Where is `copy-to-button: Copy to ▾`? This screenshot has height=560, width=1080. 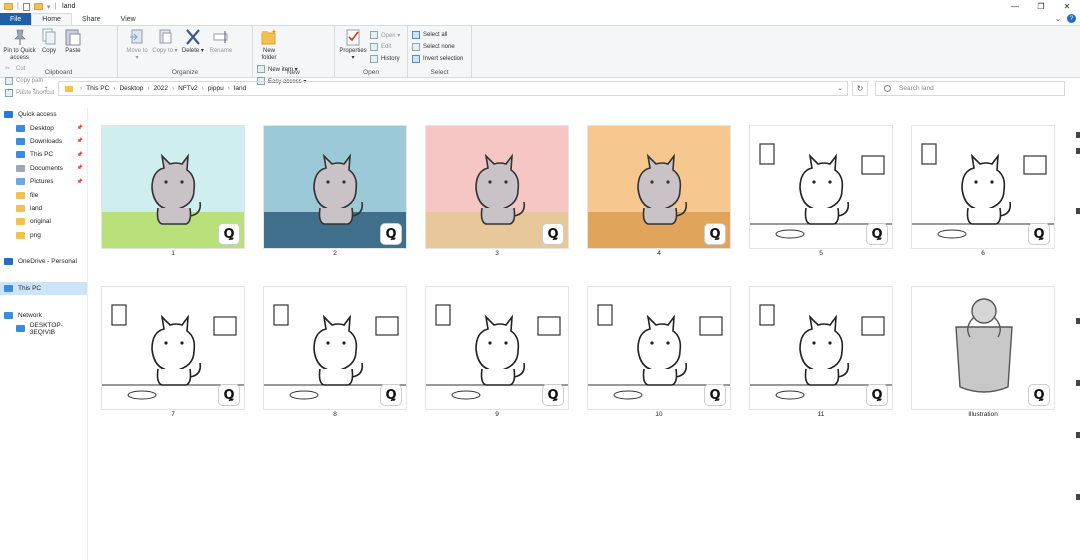 copy-to-button: Copy to ▾ is located at coordinates (165, 41).